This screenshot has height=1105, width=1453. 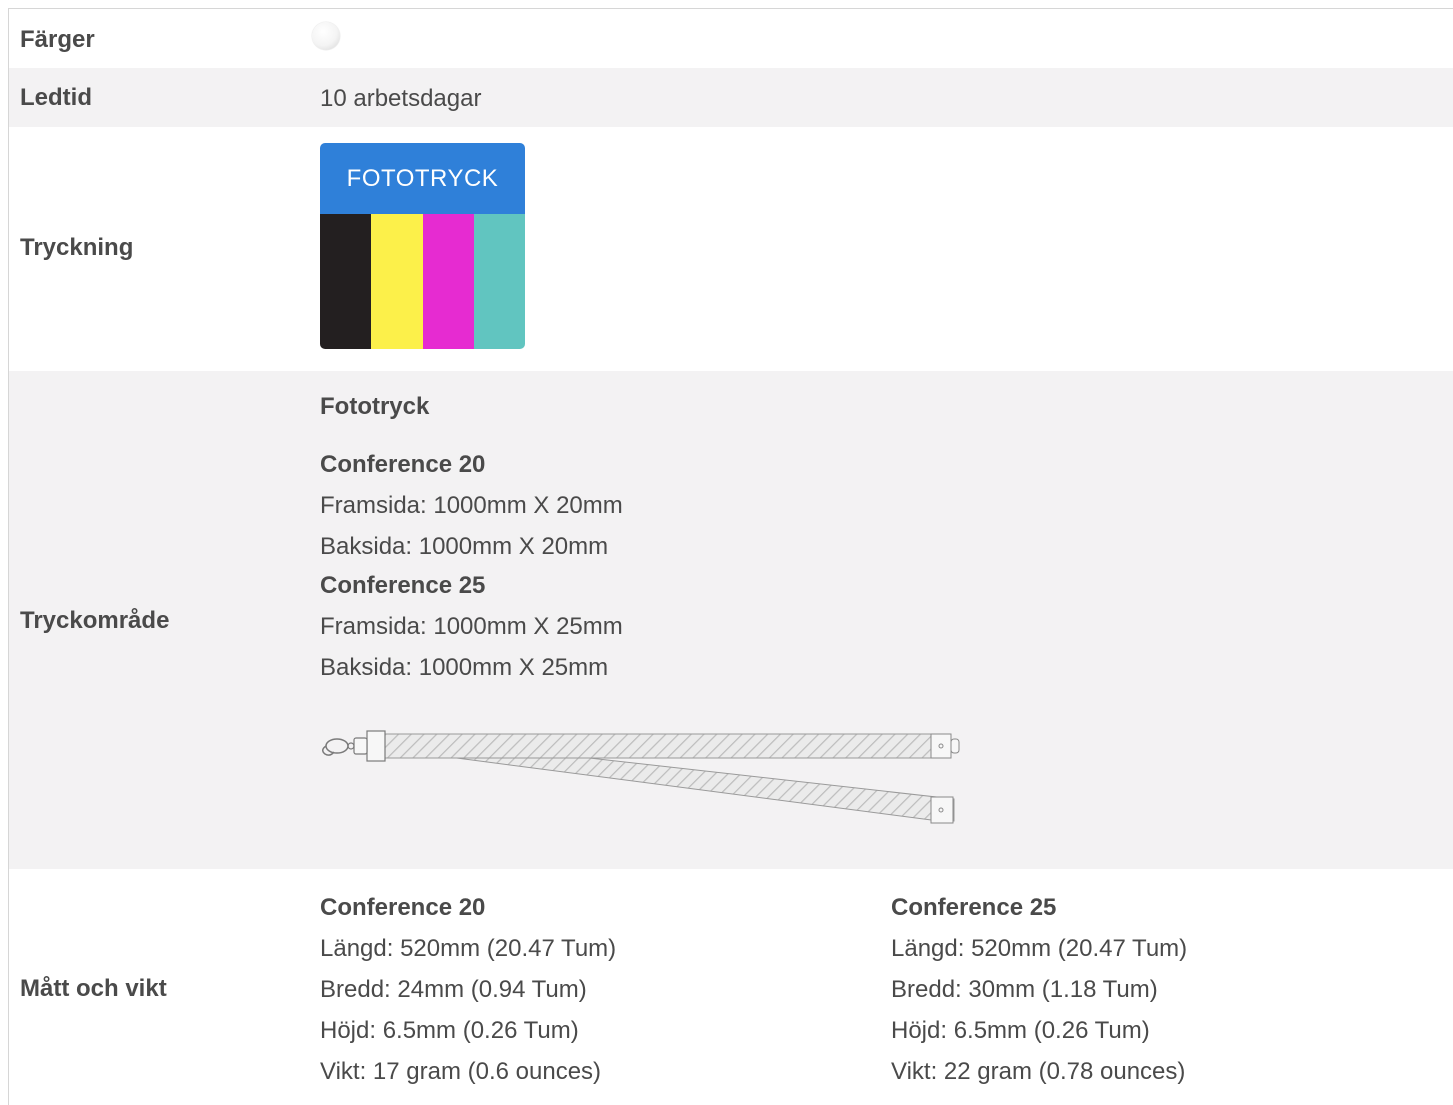 What do you see at coordinates (464, 546) in the screenshot?
I see `print-area-back: Baksida: 1000mm X 20mm` at bounding box center [464, 546].